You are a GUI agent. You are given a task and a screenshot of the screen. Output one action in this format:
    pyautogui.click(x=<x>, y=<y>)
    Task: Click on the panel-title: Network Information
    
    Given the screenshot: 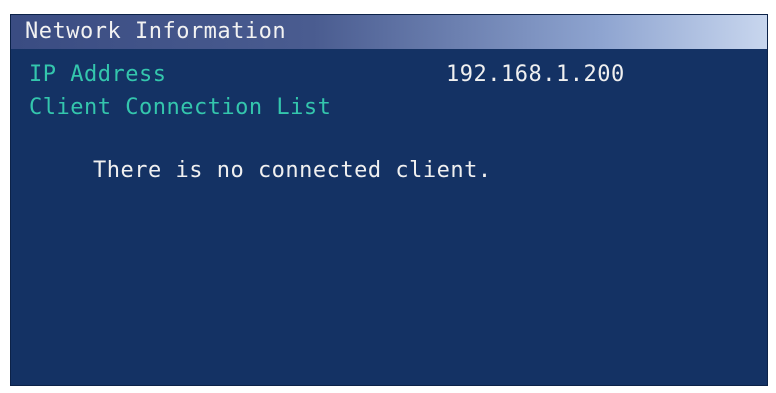 What is the action you would take?
    pyautogui.click(x=156, y=31)
    